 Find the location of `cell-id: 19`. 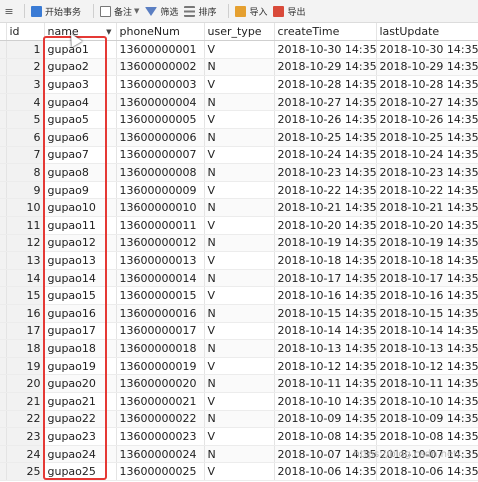

cell-id: 19 is located at coordinates (25, 366).